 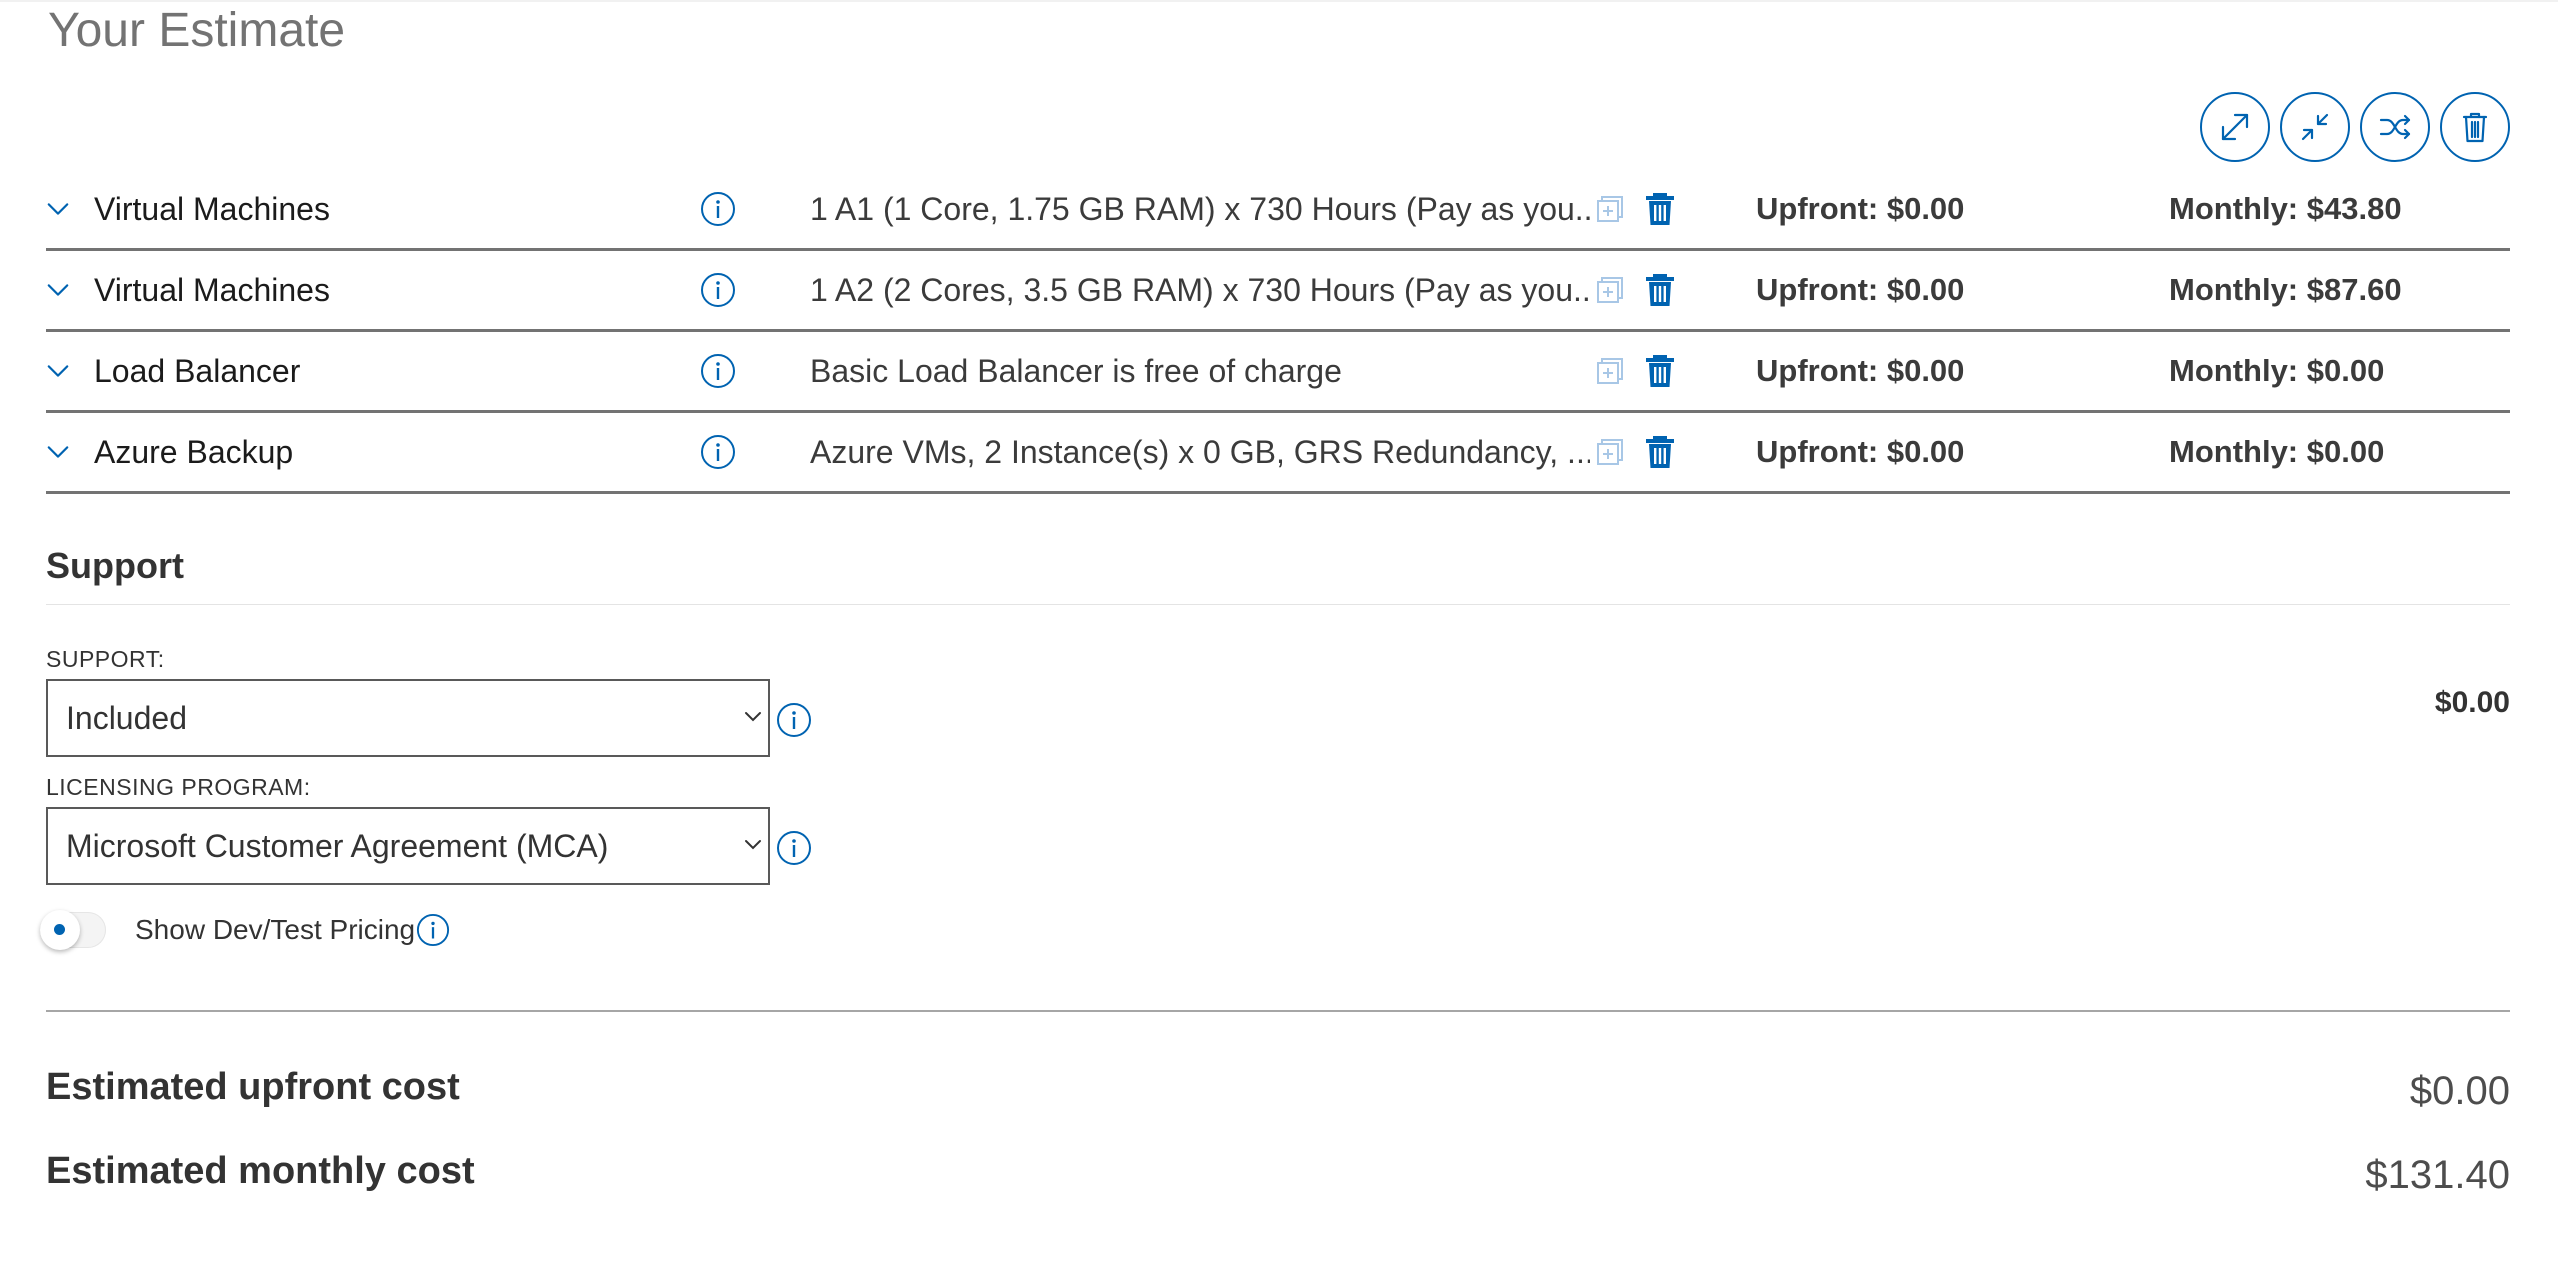 I want to click on delete-all-button, so click(x=2475, y=127).